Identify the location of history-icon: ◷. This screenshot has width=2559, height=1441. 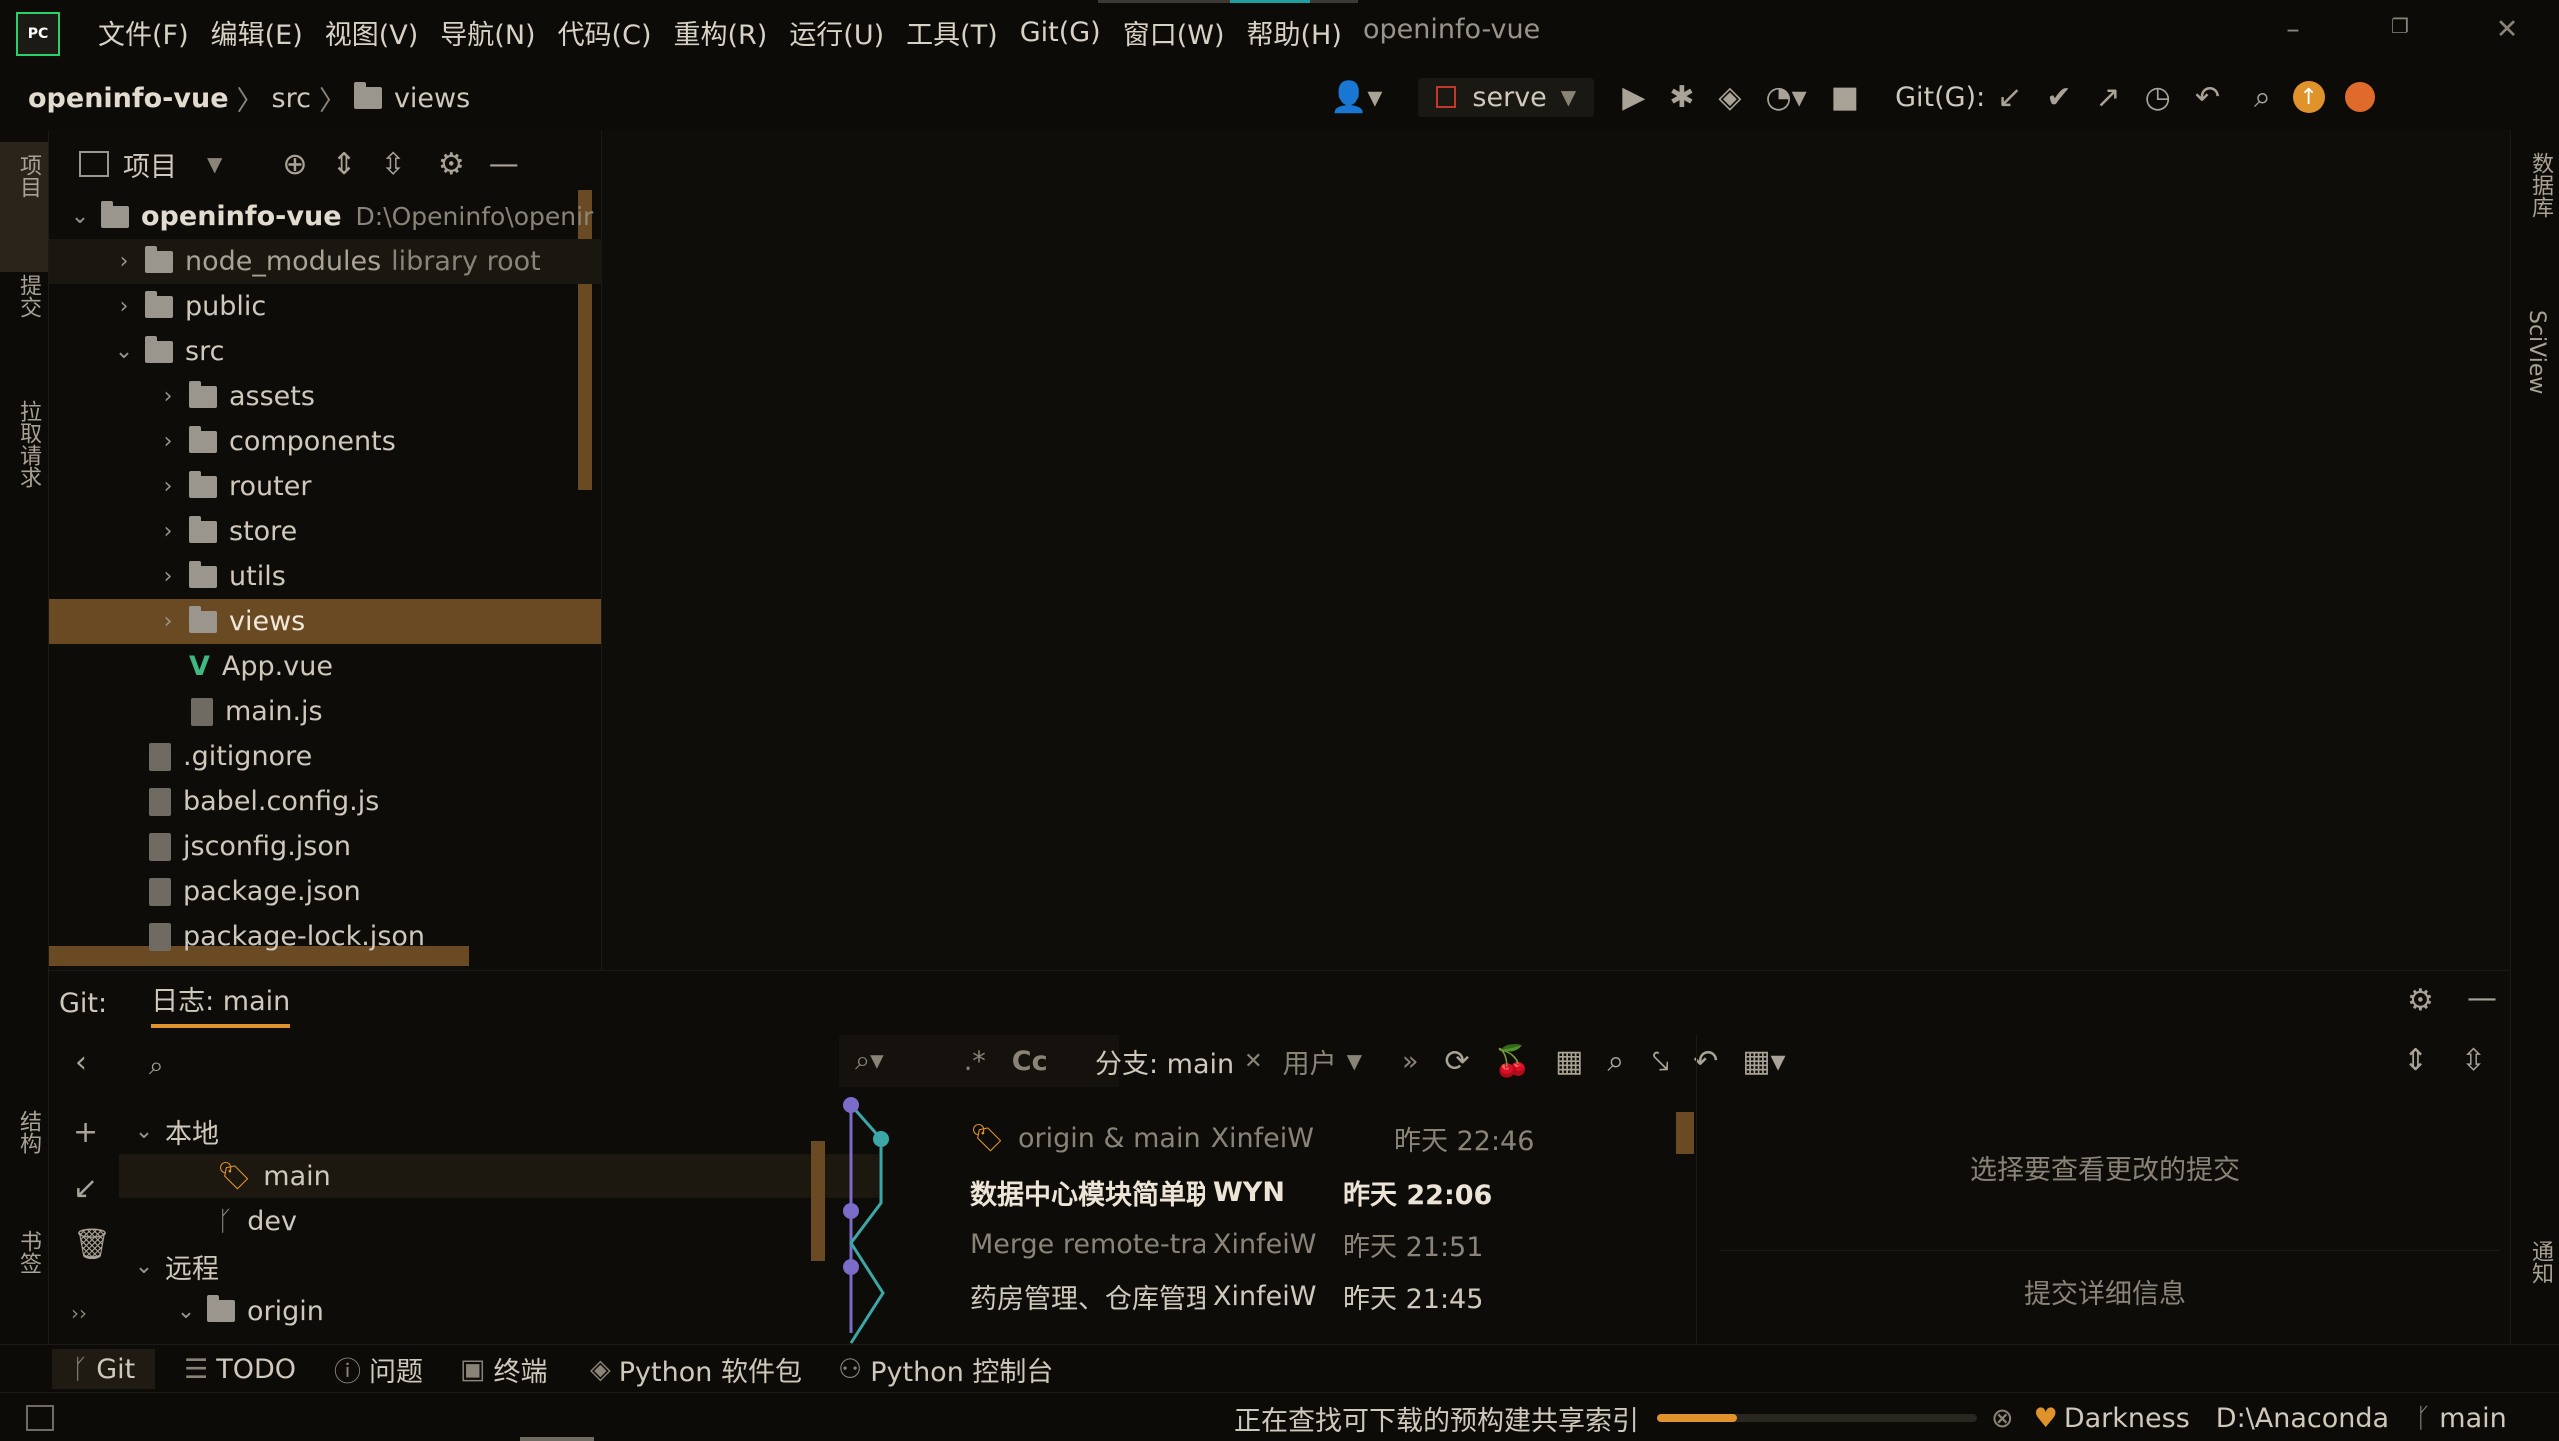
(2158, 97).